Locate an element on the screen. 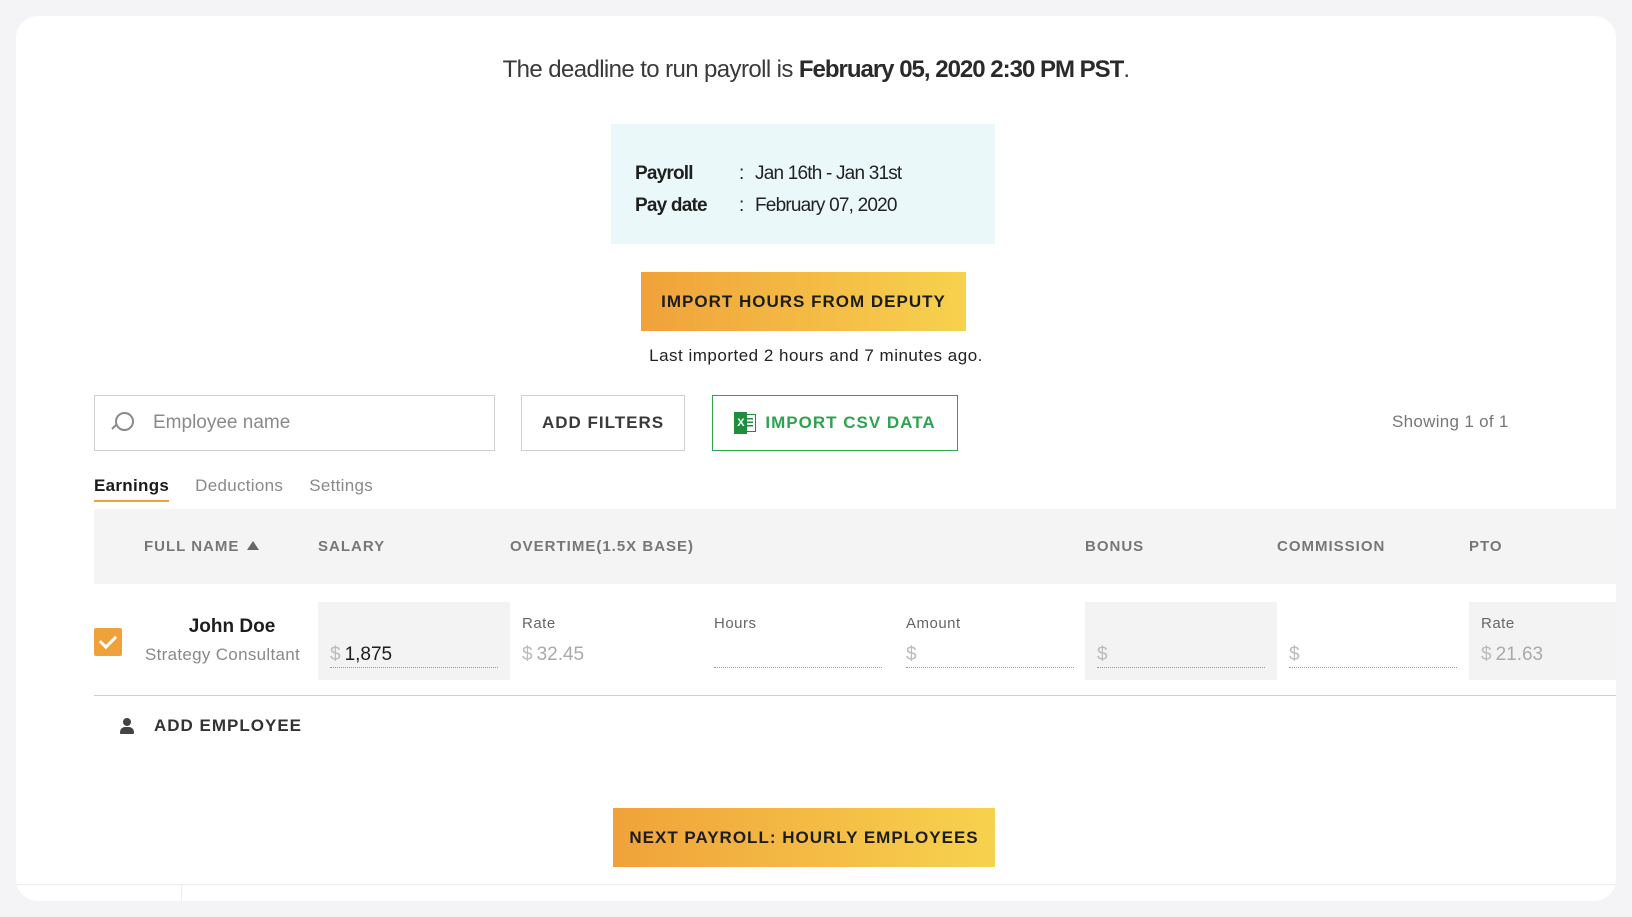 The height and width of the screenshot is (917, 1632). overtime-amount-cell: Amount $ is located at coordinates (990, 641).